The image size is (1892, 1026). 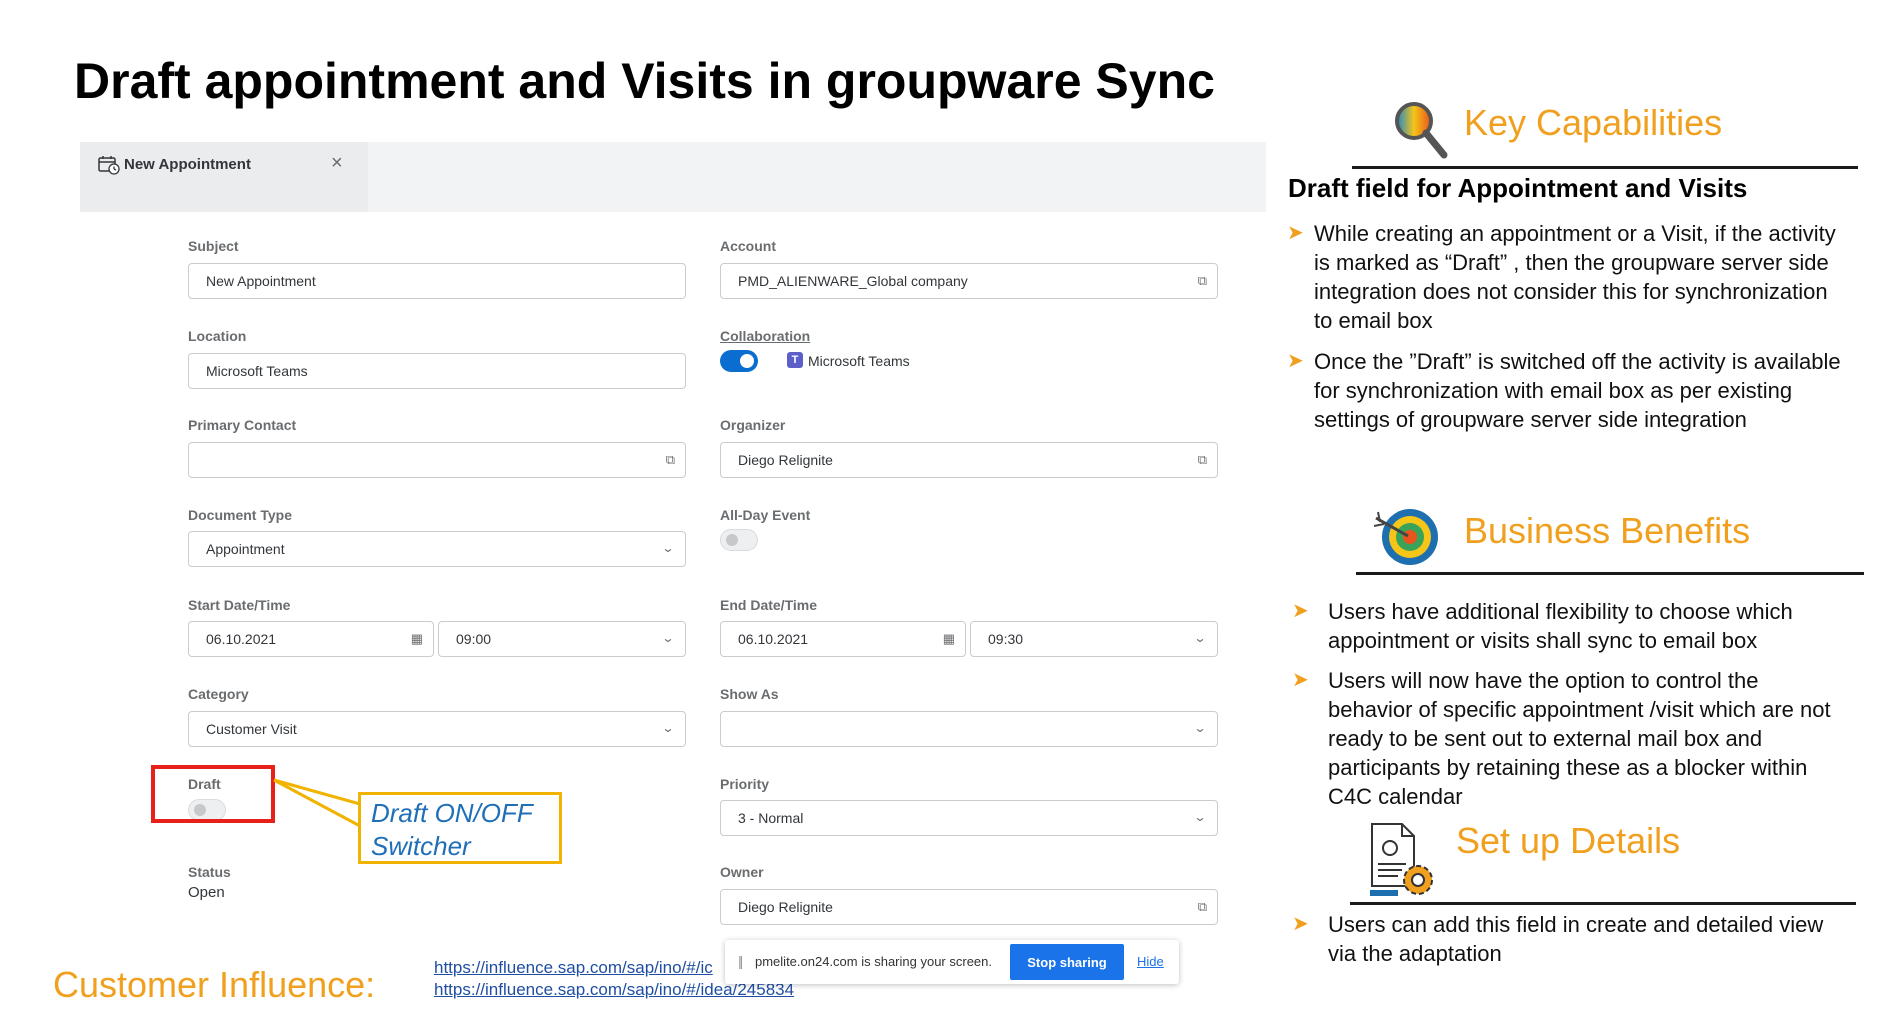 I want to click on key-capabilities-title: Key Capabilities, so click(x=1593, y=122).